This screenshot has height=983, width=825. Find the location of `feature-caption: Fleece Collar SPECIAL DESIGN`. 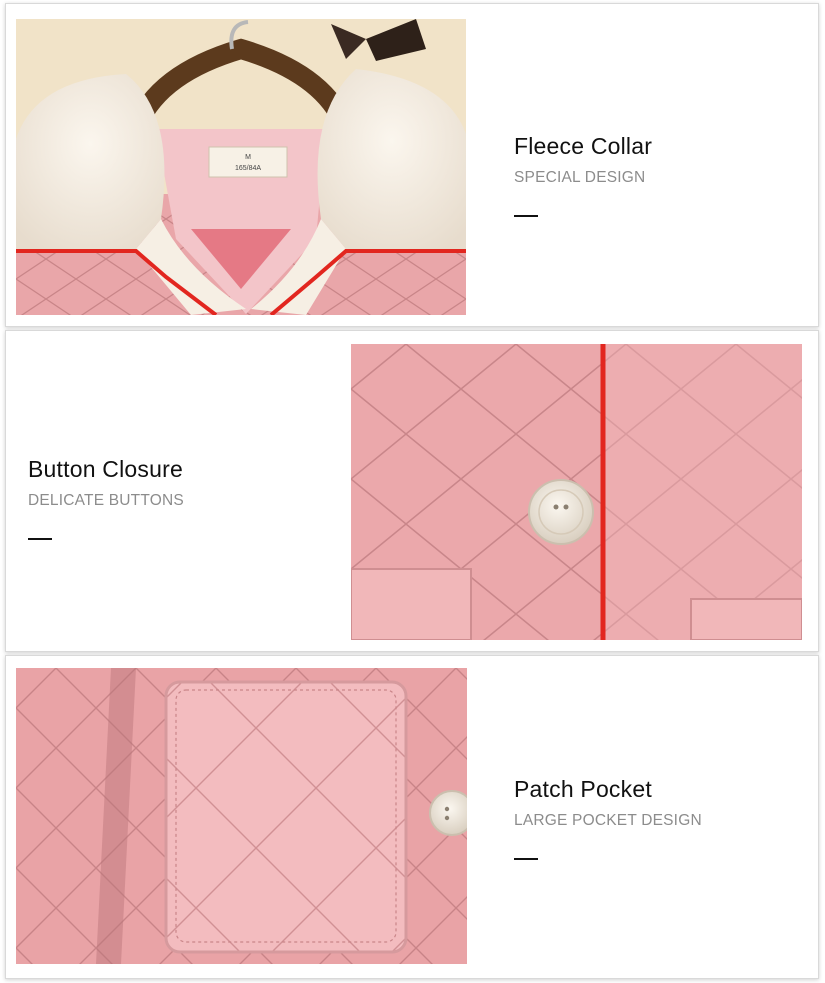

feature-caption: Fleece Collar SPECIAL DESIGN is located at coordinates (583, 175).